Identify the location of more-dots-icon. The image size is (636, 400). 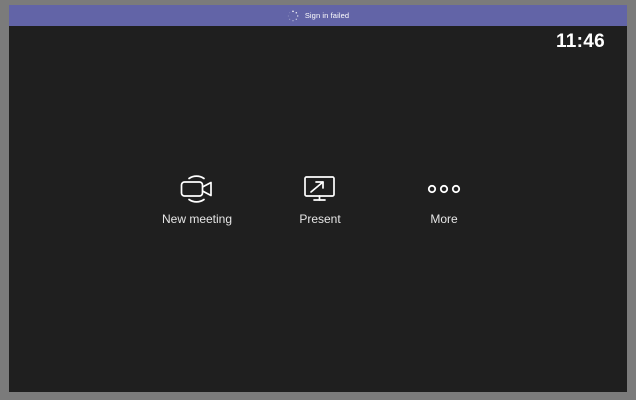
(444, 189).